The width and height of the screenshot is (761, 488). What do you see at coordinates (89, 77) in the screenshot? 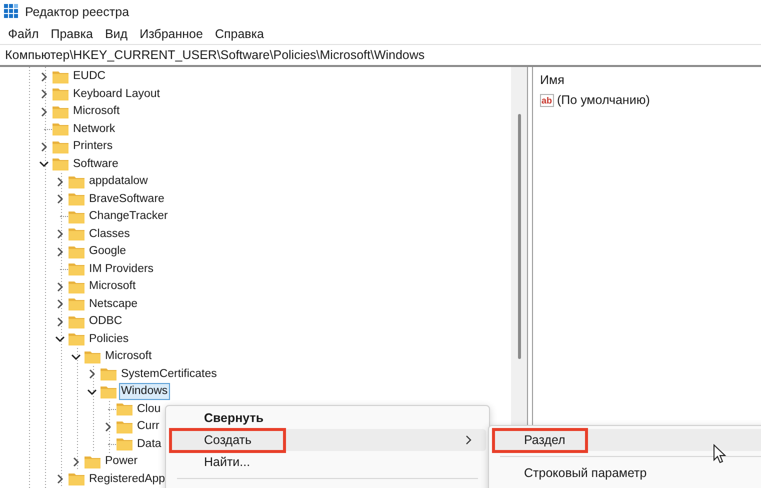
I see `tree-item: EUDC` at bounding box center [89, 77].